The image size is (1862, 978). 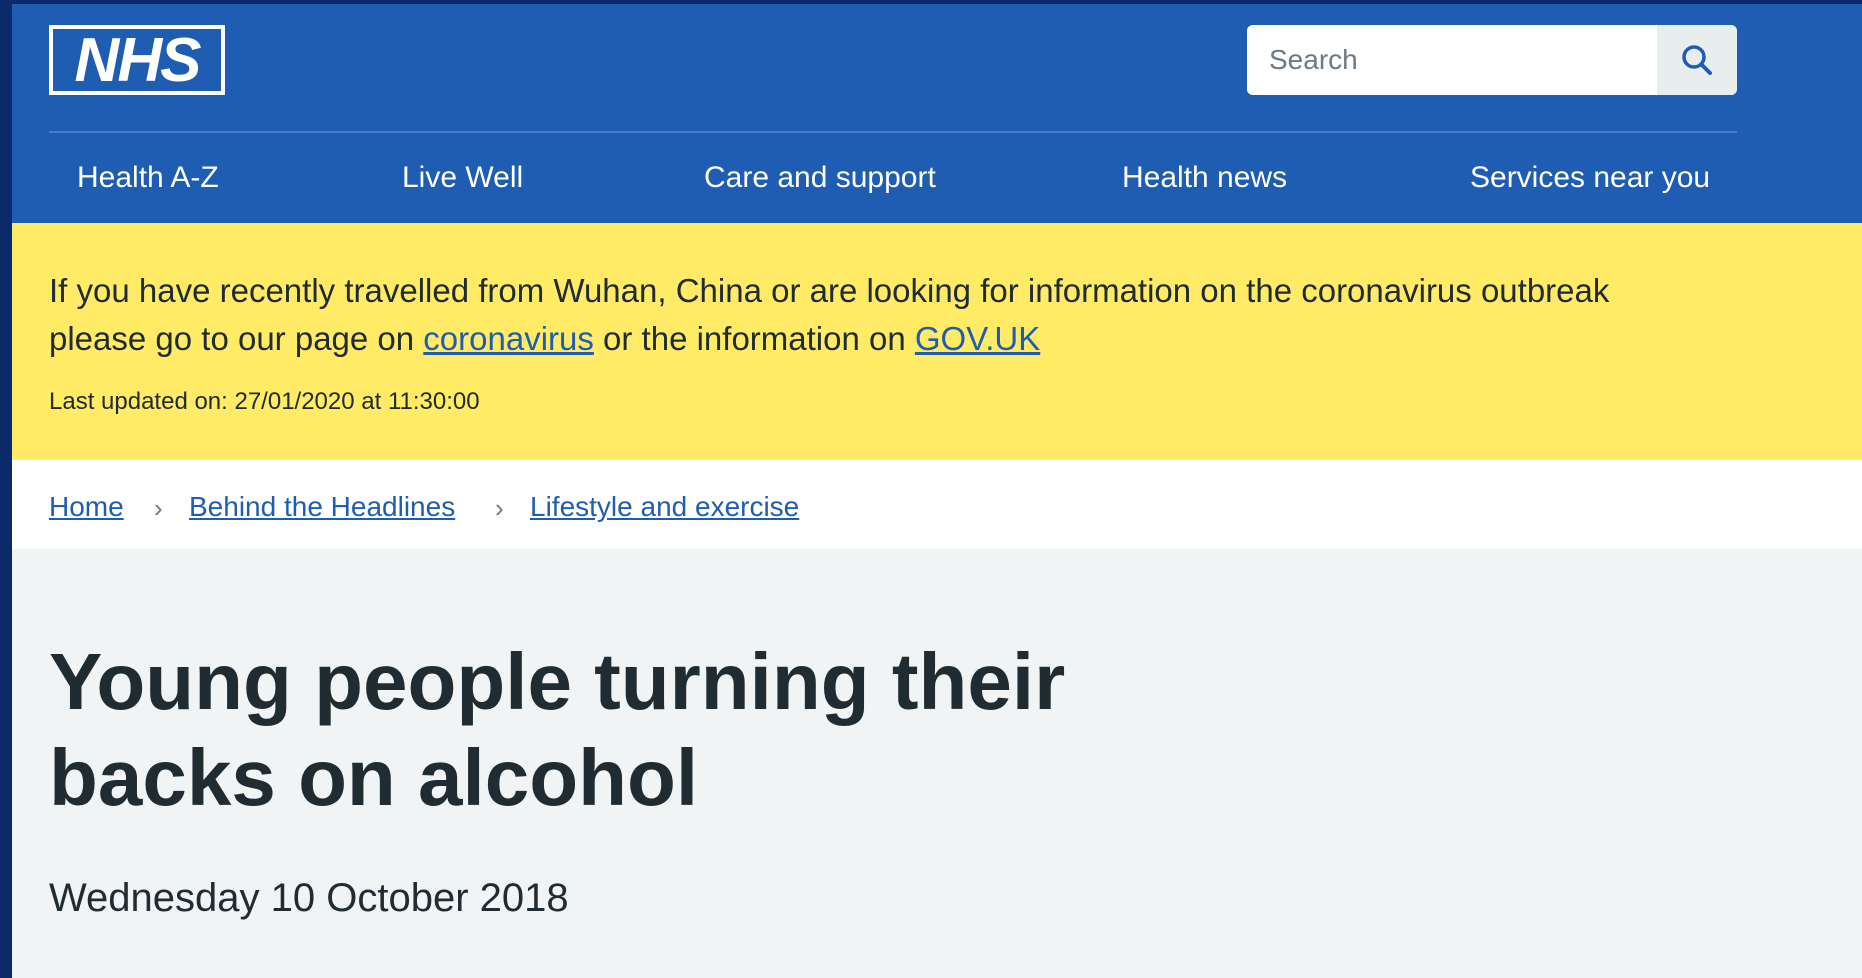 I want to click on article-date: Wednesday 10 October 2018, so click(x=309, y=898).